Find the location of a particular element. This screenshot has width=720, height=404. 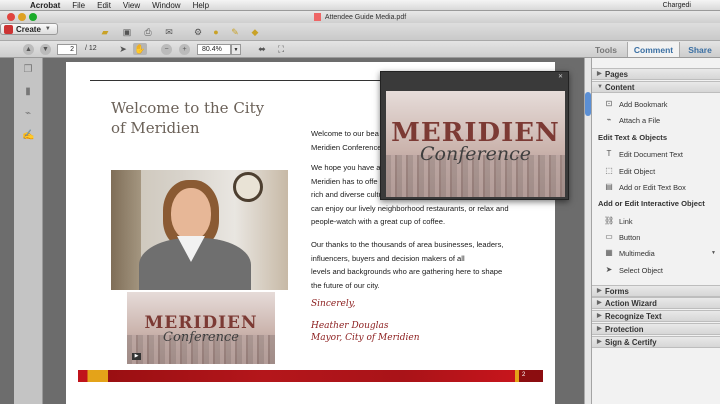

section-label: Pages is located at coordinates (616, 74).